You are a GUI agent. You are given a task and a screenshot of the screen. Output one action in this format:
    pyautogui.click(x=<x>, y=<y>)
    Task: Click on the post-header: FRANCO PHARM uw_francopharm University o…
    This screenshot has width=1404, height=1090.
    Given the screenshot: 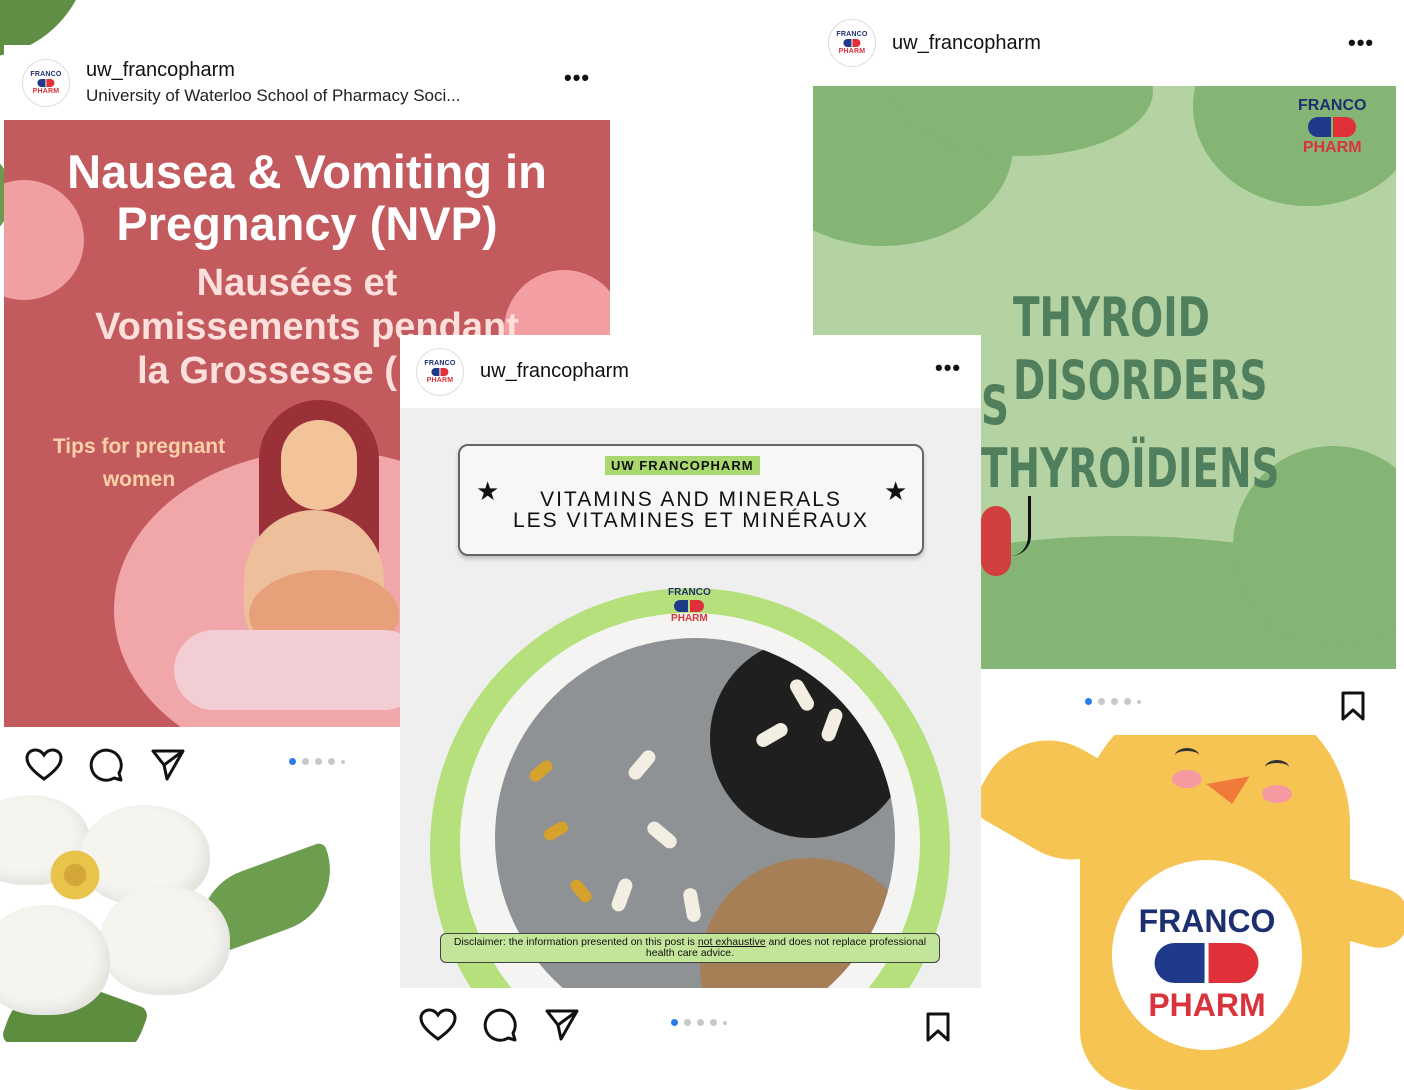 What is the action you would take?
    pyautogui.click(x=307, y=82)
    